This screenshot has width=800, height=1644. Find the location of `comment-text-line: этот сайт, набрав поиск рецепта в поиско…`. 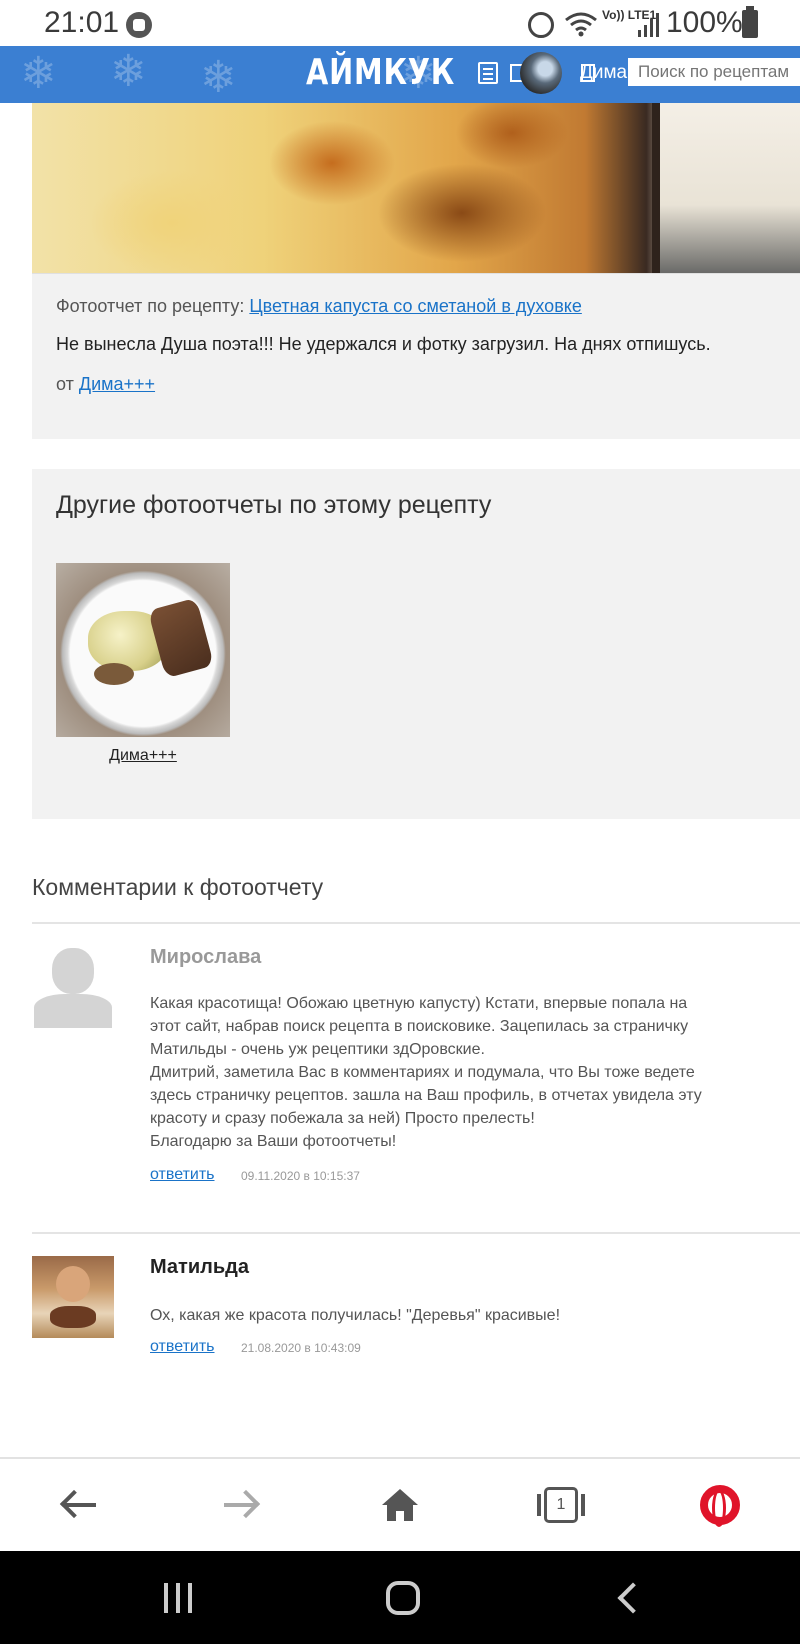

comment-text-line: этот сайт, набрав поиск рецепта в поиско… is located at coordinates (419, 1026).